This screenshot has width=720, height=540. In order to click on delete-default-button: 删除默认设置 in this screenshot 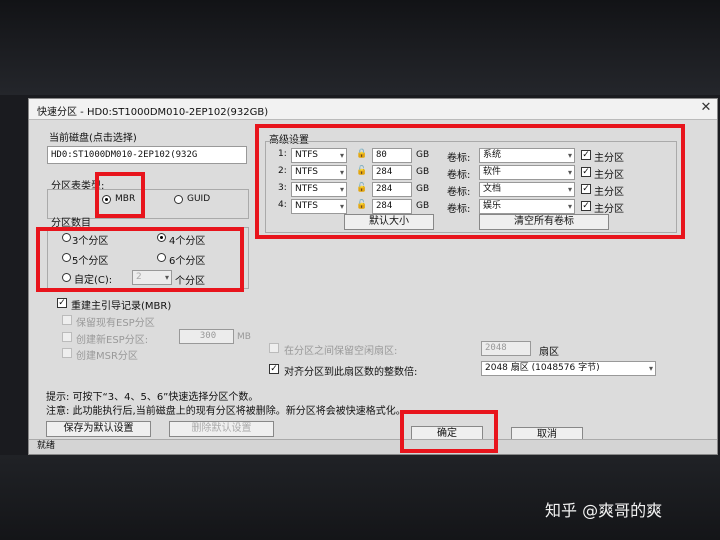, I will do `click(221, 429)`.